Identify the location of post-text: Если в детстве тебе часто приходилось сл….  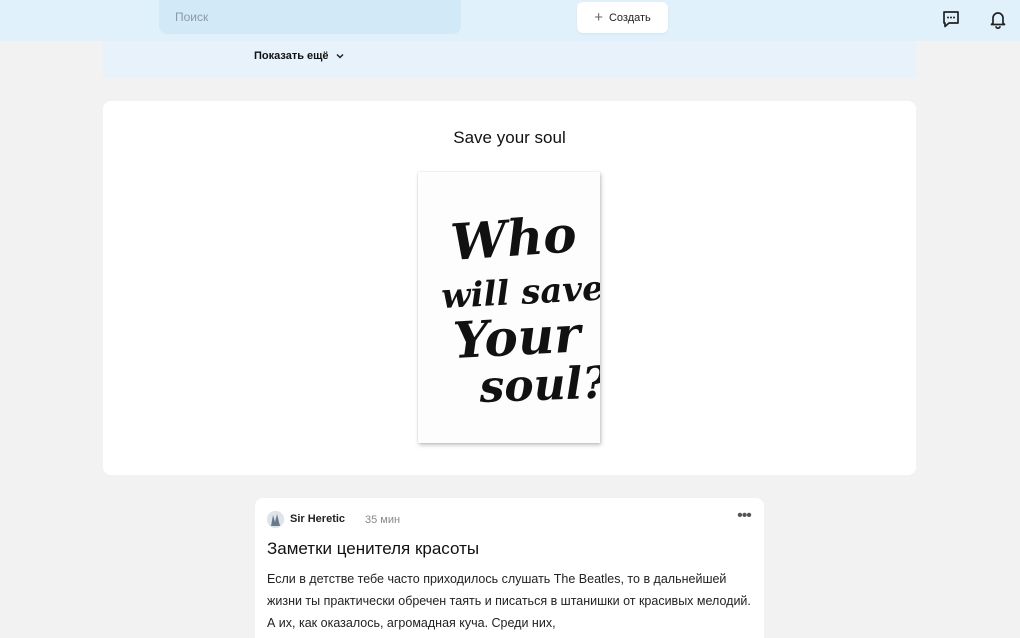
(509, 601).